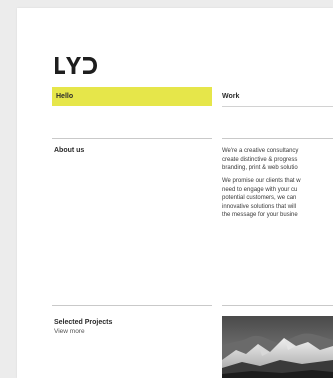 This screenshot has width=333, height=378. I want to click on mountain-photo-image, so click(277, 347).